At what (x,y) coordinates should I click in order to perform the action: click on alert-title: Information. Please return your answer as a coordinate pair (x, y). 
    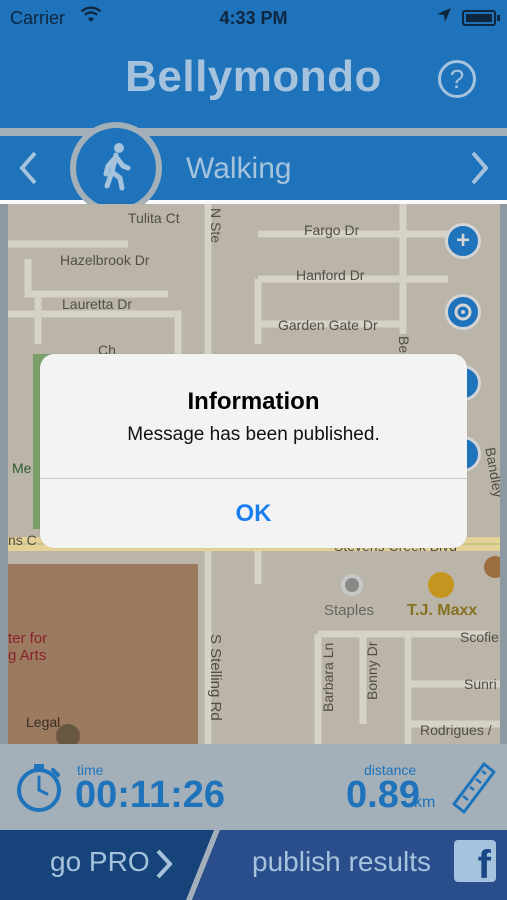
    Looking at the image, I should click on (253, 401).